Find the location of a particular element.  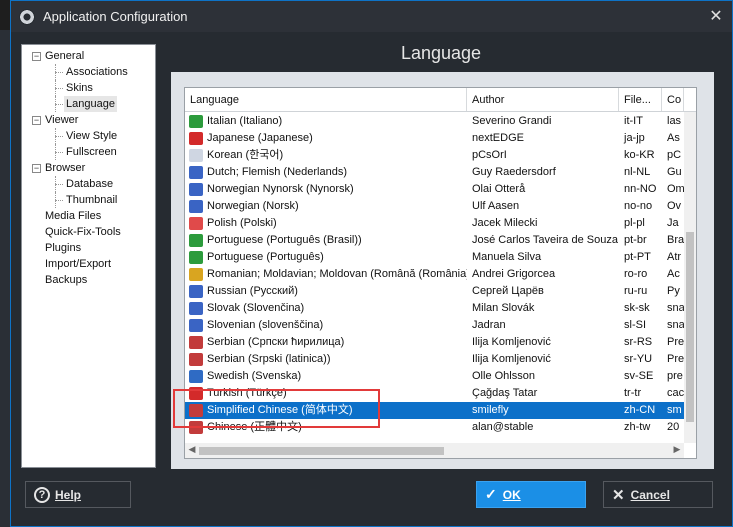

language-cell: Polish (Polski) is located at coordinates (242, 223).